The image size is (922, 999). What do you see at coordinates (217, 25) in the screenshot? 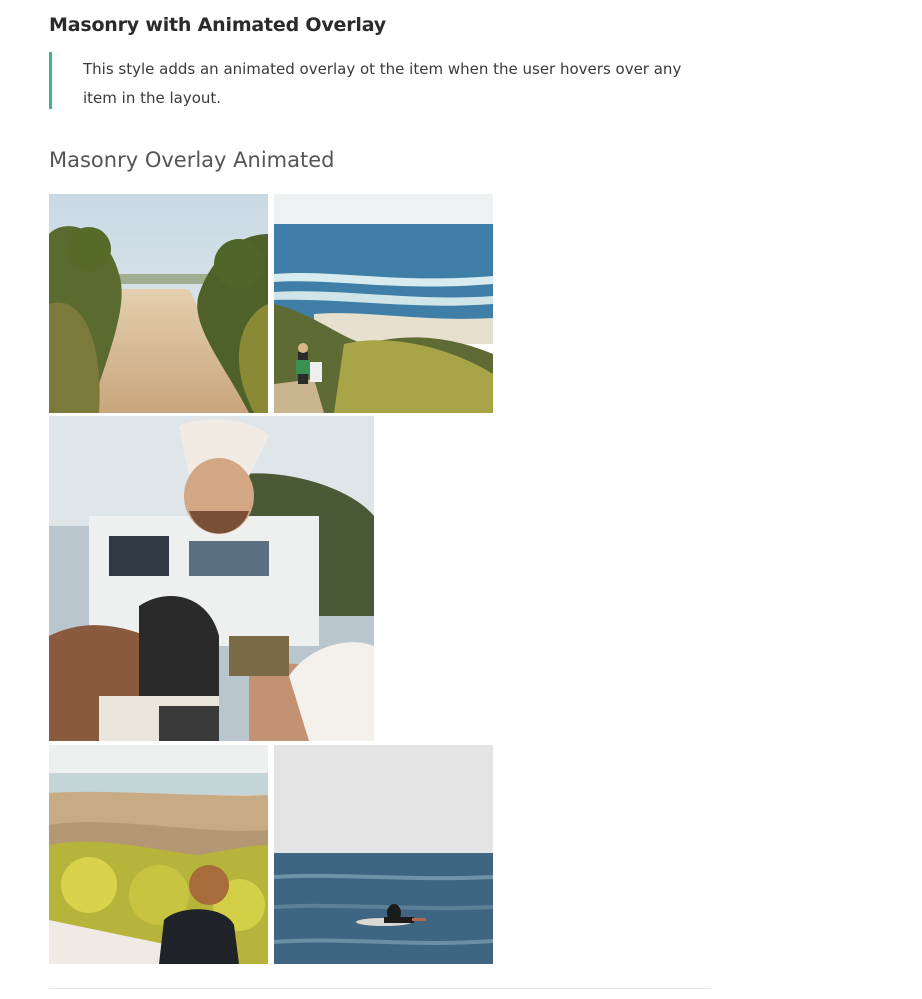
I see `section-title: Masonry with Animated Overlay` at bounding box center [217, 25].